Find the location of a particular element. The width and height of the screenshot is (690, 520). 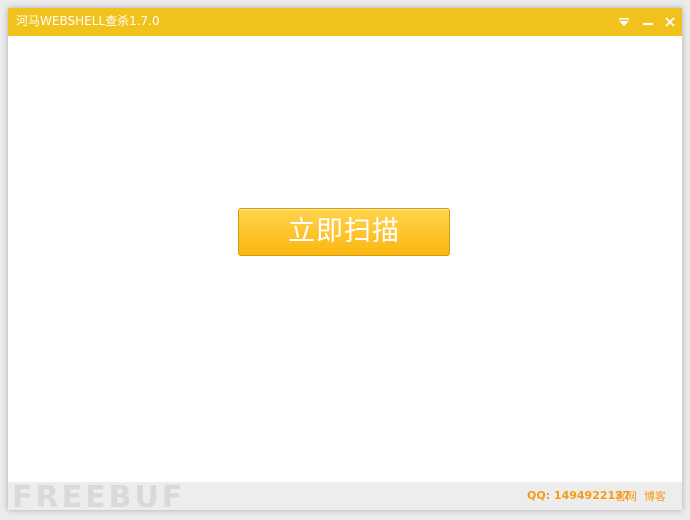

minimize-button is located at coordinates (648, 22).